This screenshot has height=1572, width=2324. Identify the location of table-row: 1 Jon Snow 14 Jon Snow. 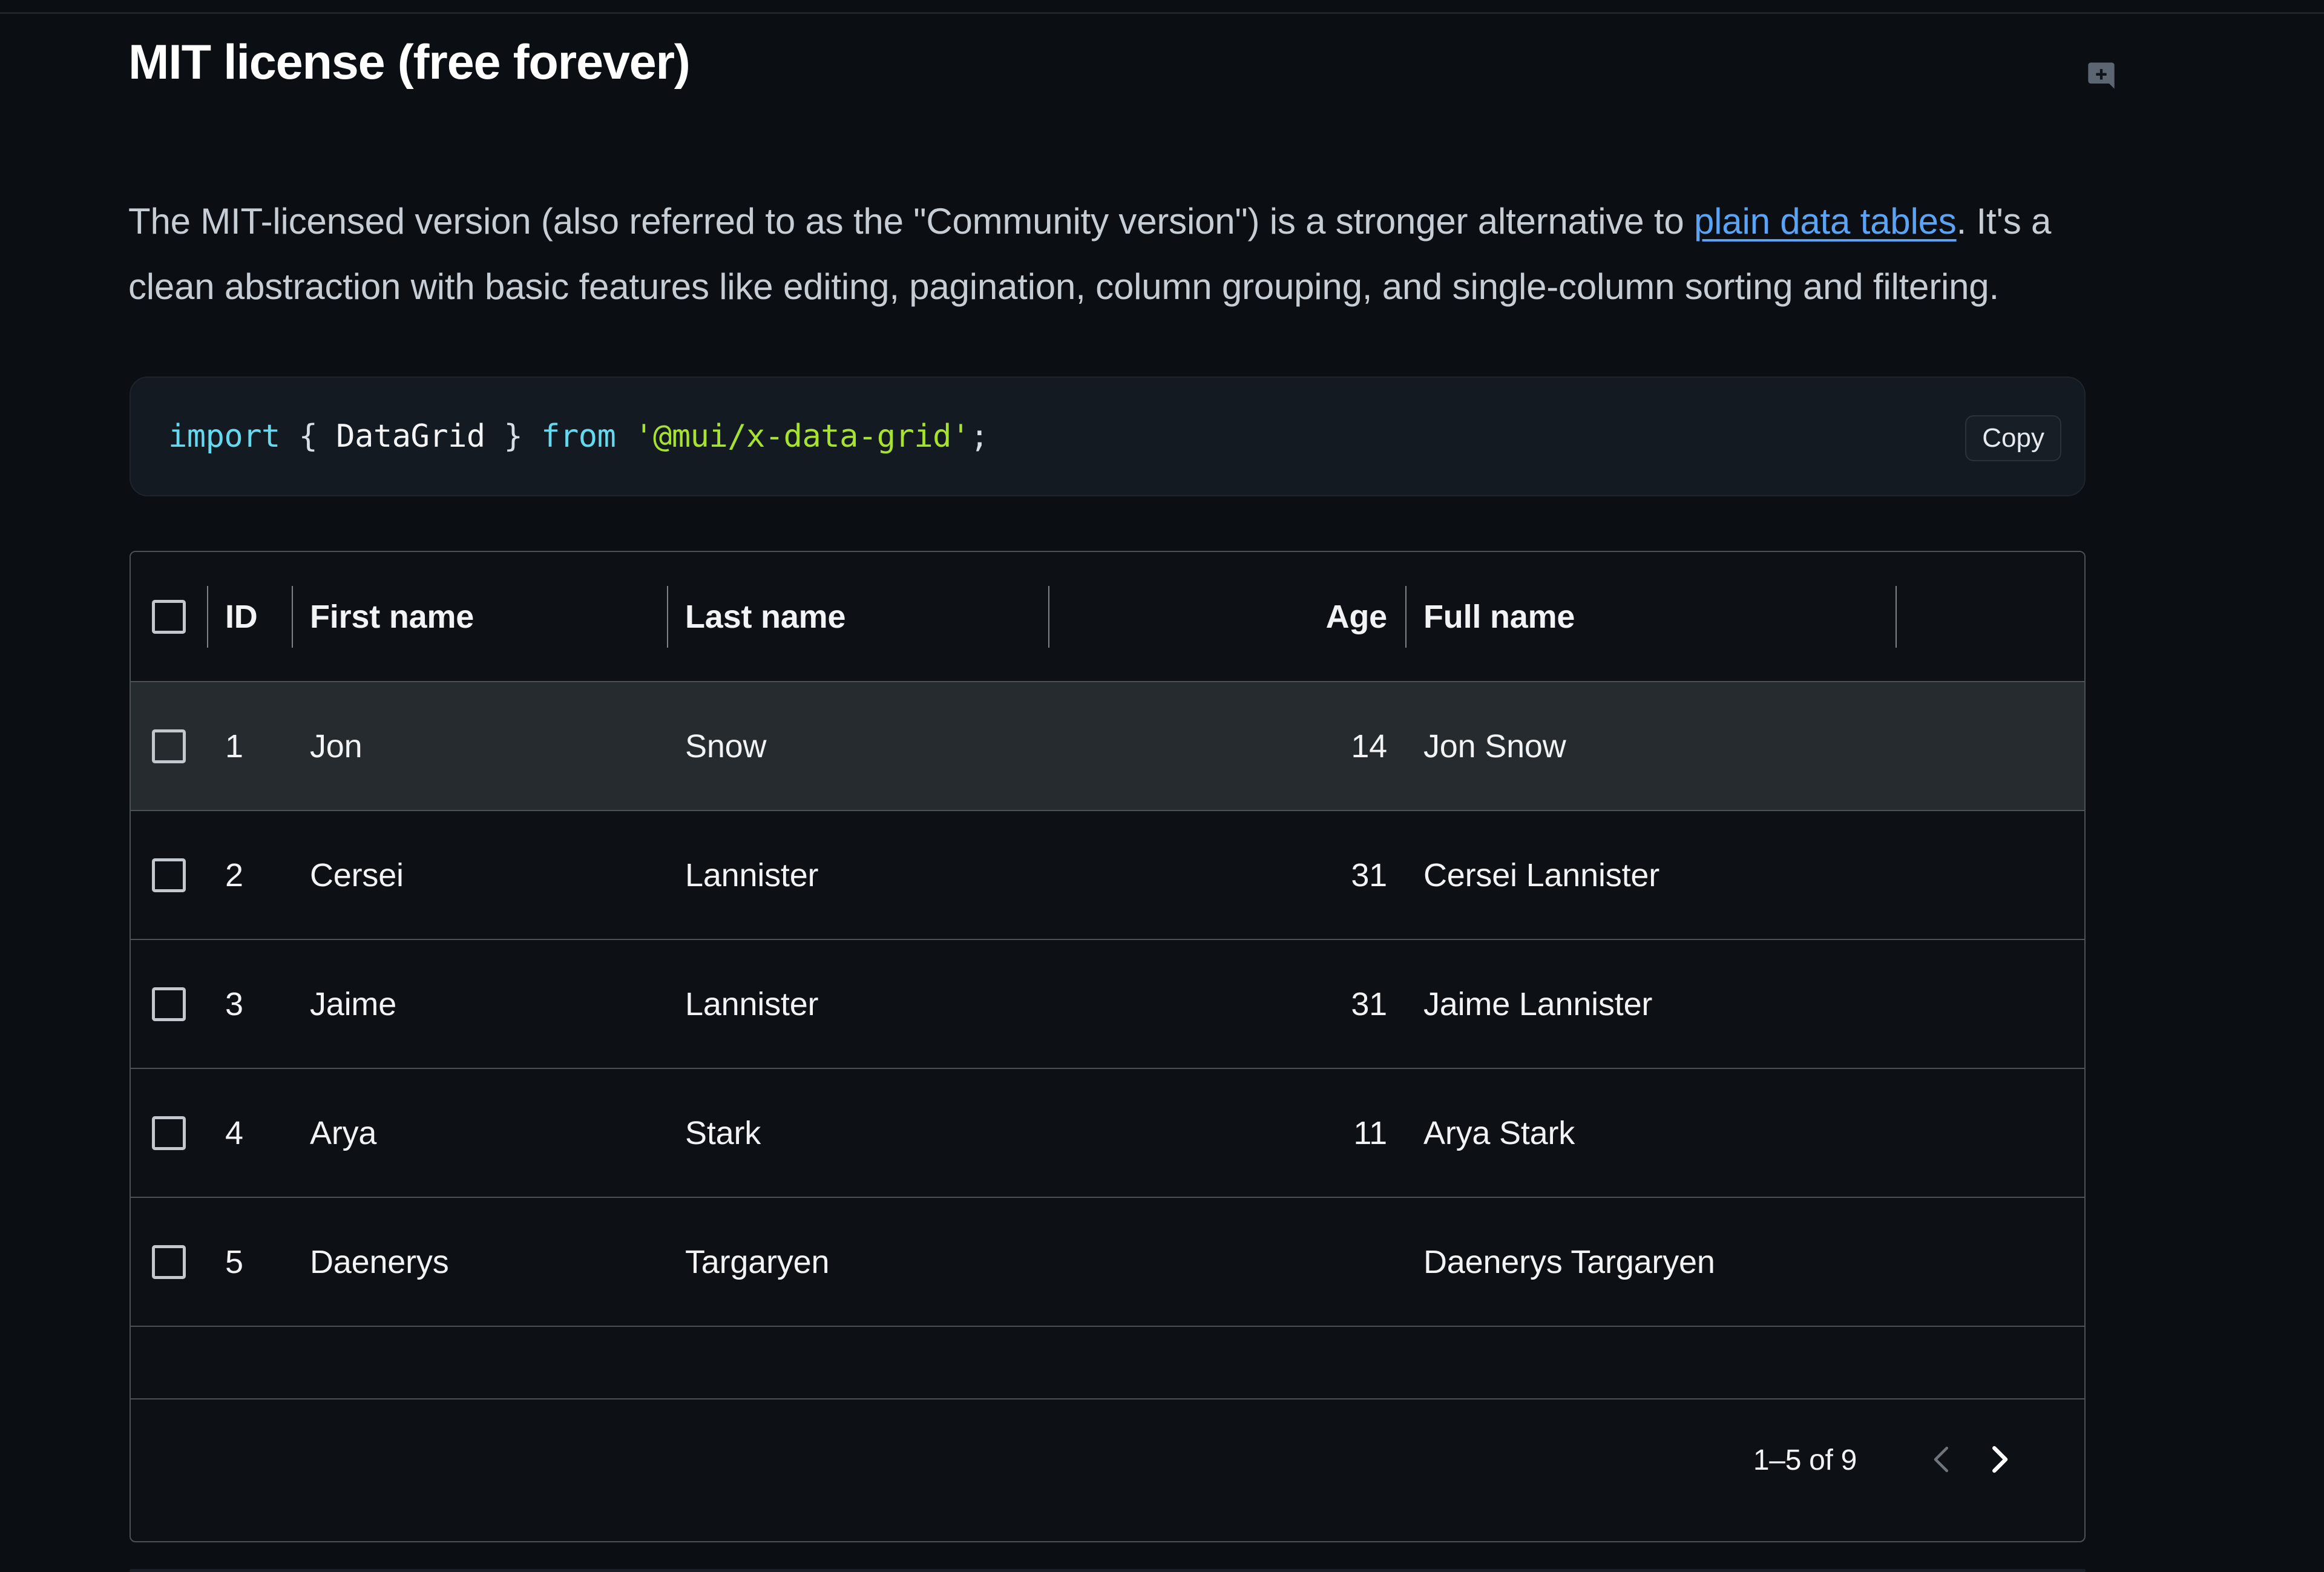
(1107, 746).